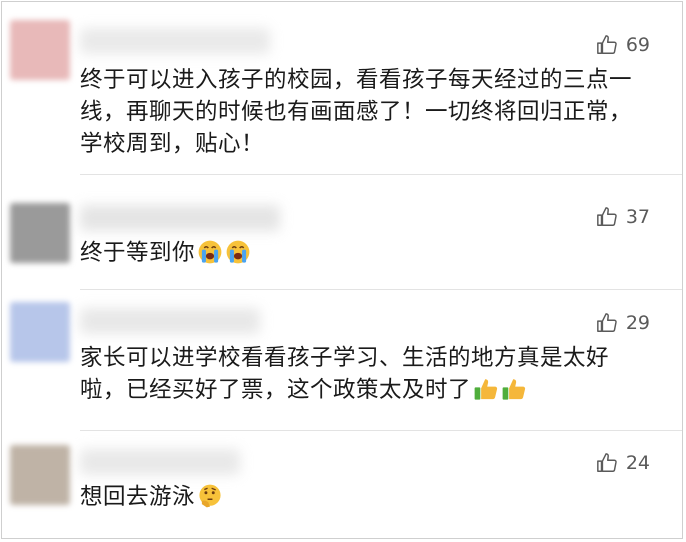 The height and width of the screenshot is (542, 686). Describe the element at coordinates (623, 323) in the screenshot. I see `like-button: 29` at that location.